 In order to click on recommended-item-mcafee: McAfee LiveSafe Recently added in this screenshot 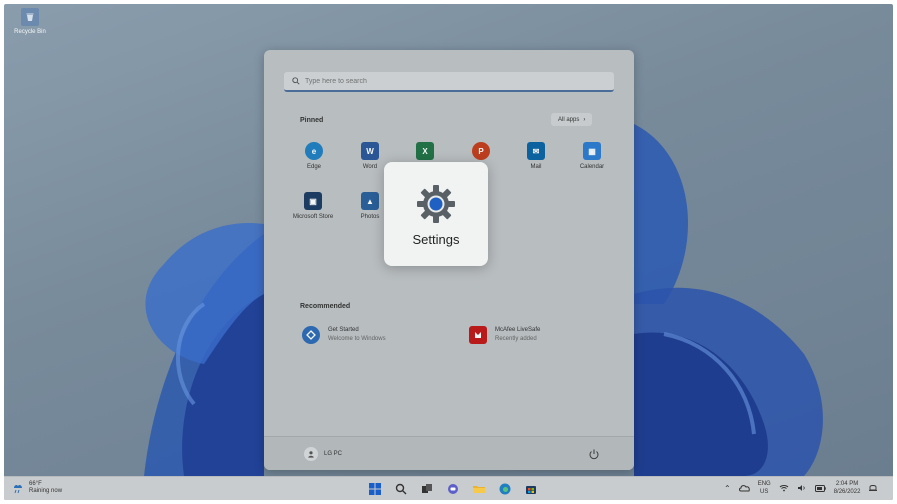, I will do `click(504, 335)`.